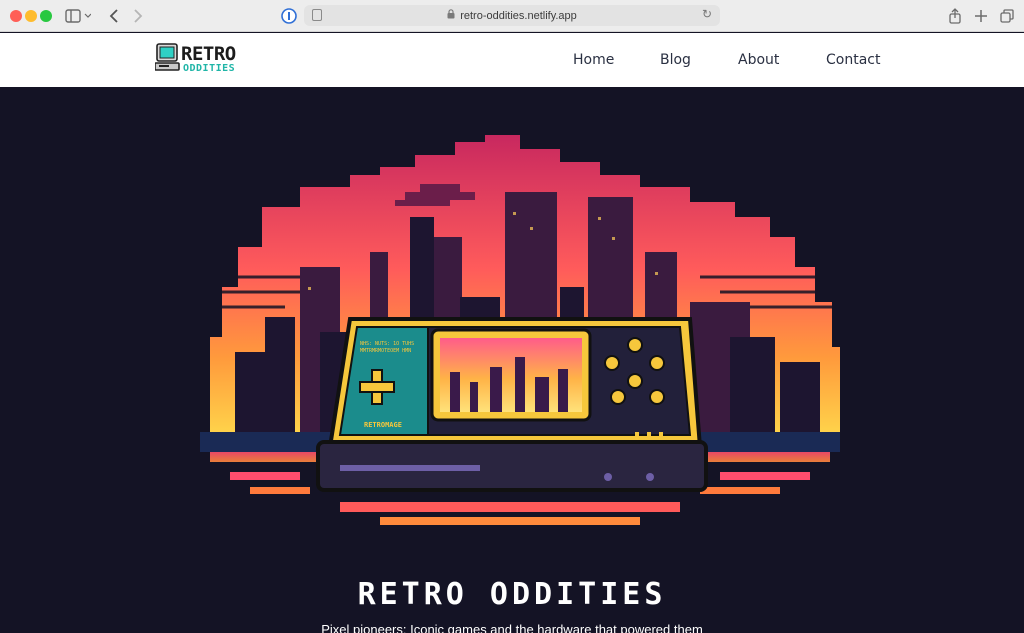 Image resolution: width=1024 pixels, height=633 pixels. What do you see at coordinates (385, 351) in the screenshot?
I see `svg-text: MMTRMRMOTEOEM HMN` at bounding box center [385, 351].